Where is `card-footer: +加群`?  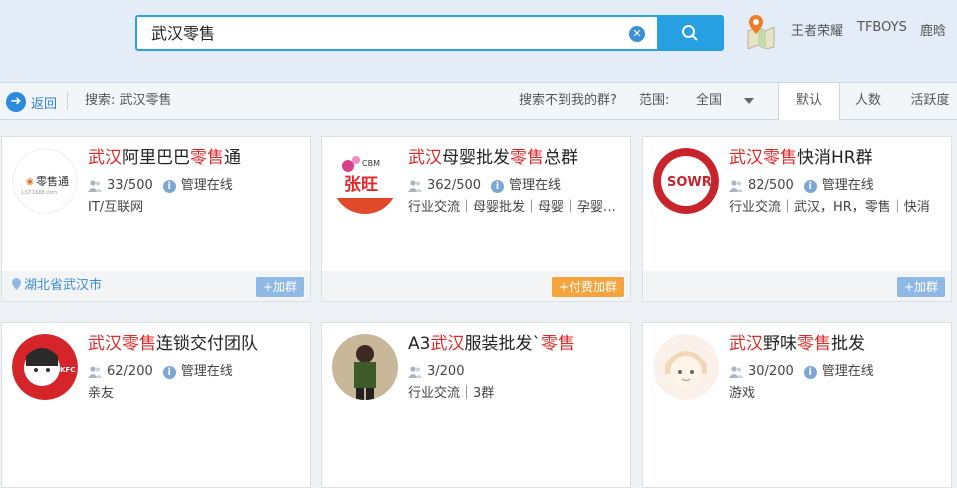 card-footer: +加群 is located at coordinates (797, 286).